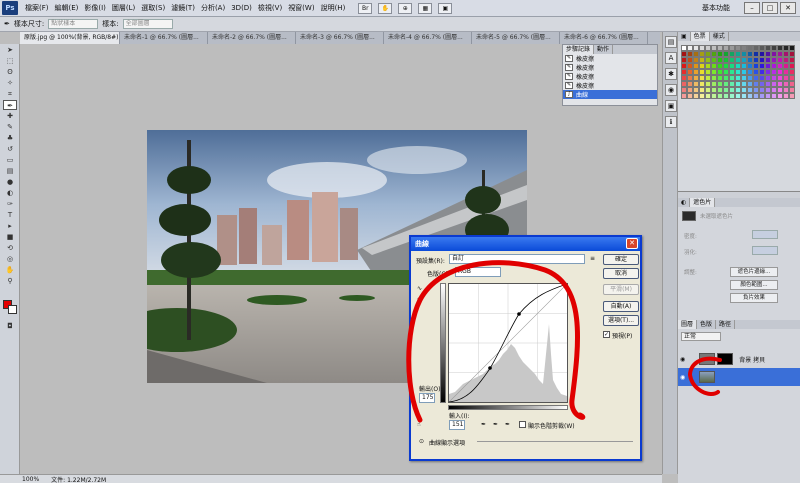 The width and height of the screenshot is (800, 483). Describe the element at coordinates (507, 424) in the screenshot. I see `white-eyedropper-icon: ✒` at that location.